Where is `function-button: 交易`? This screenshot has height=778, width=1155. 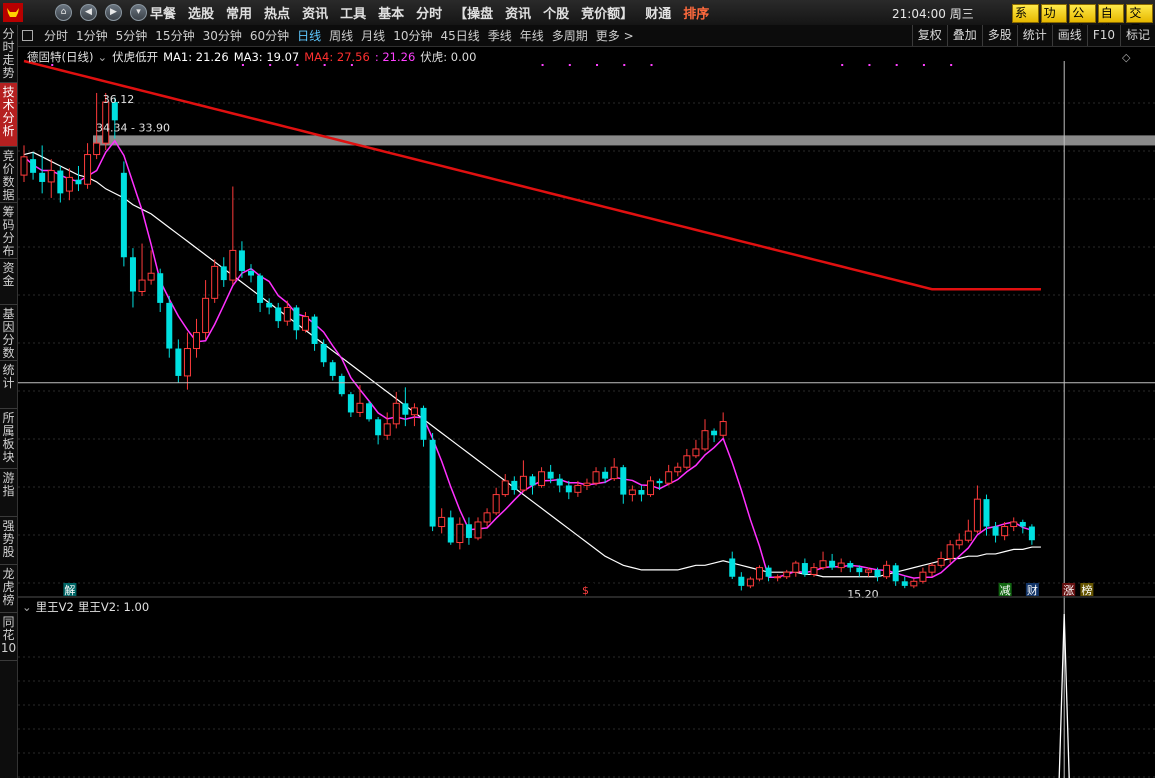 function-button: 交易 is located at coordinates (1139, 20).